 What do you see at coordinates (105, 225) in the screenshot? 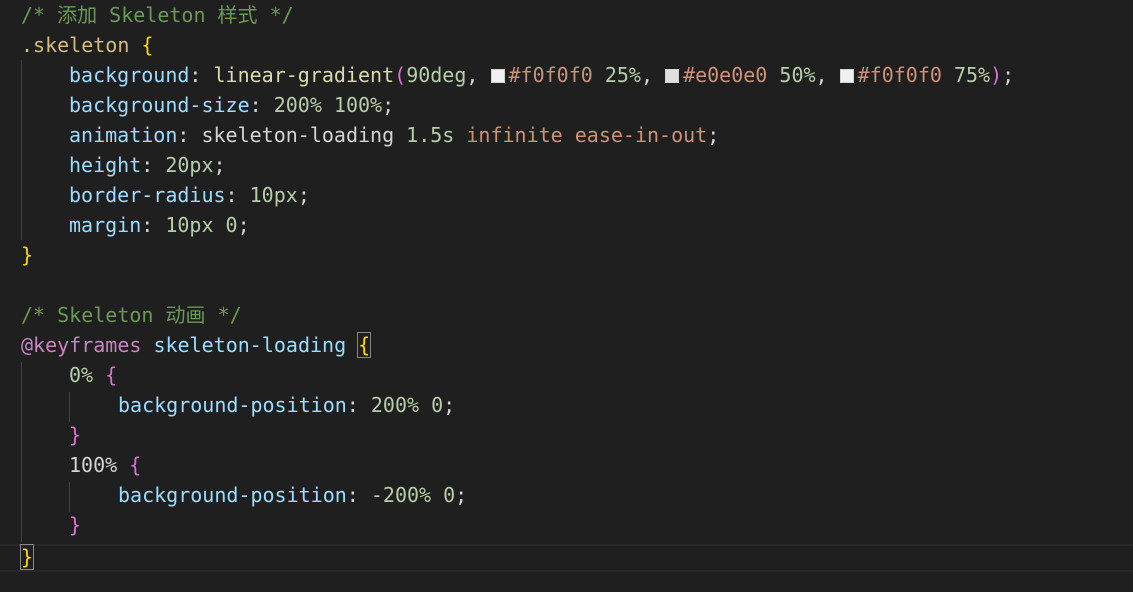
I see `css-property: margin` at bounding box center [105, 225].